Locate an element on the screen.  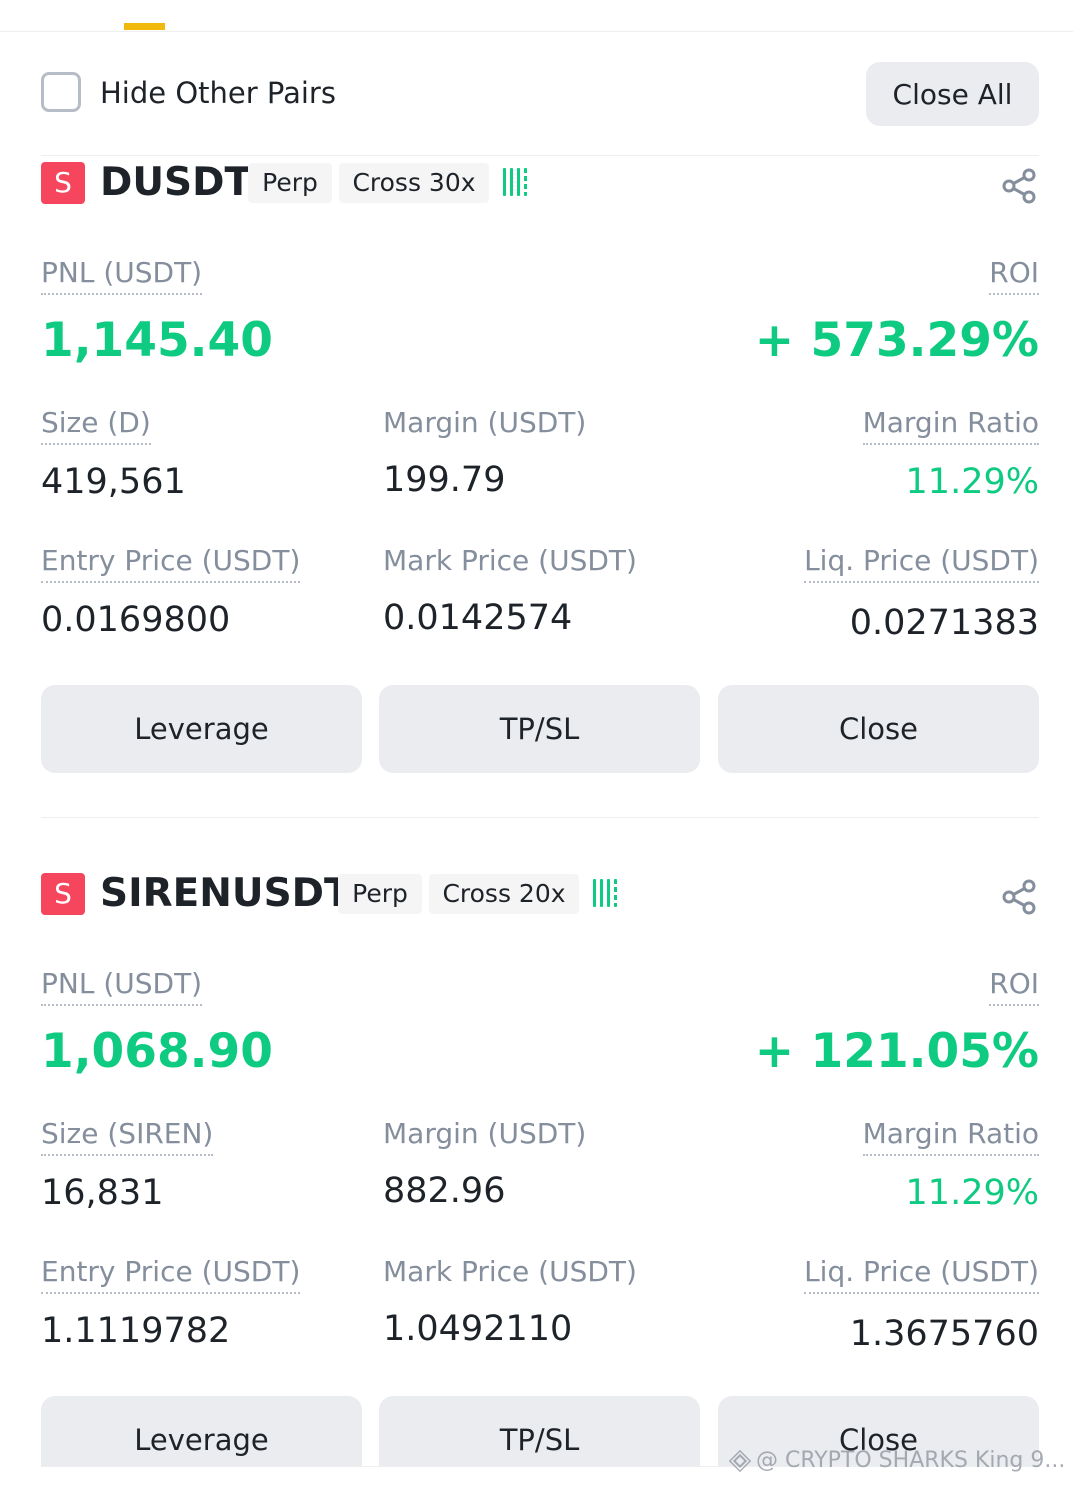
size-value: 419,561 is located at coordinates (113, 482).